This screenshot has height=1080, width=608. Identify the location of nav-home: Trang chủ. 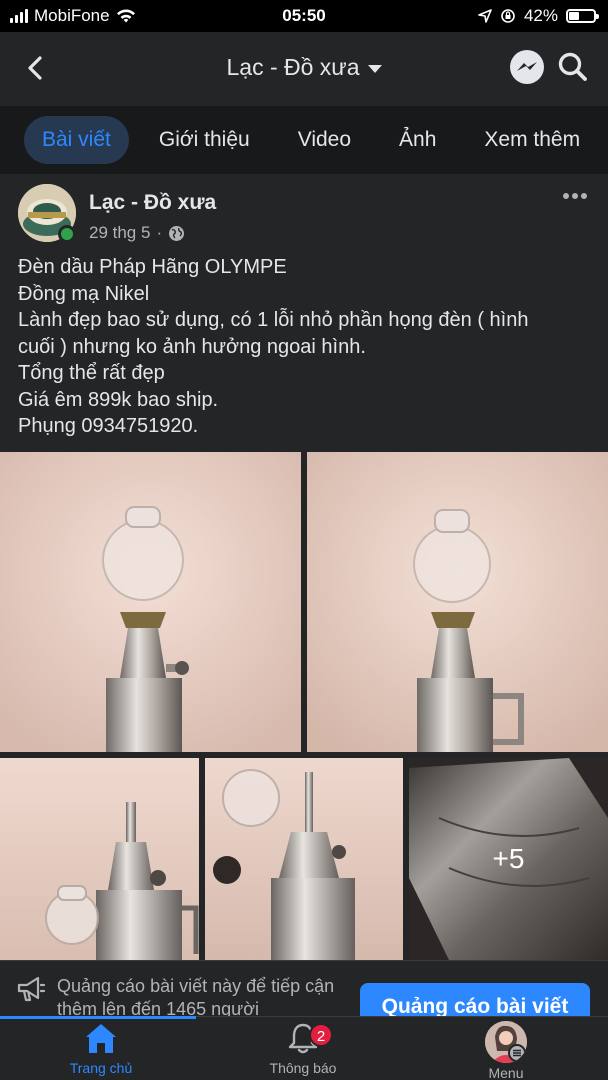
(101, 1048).